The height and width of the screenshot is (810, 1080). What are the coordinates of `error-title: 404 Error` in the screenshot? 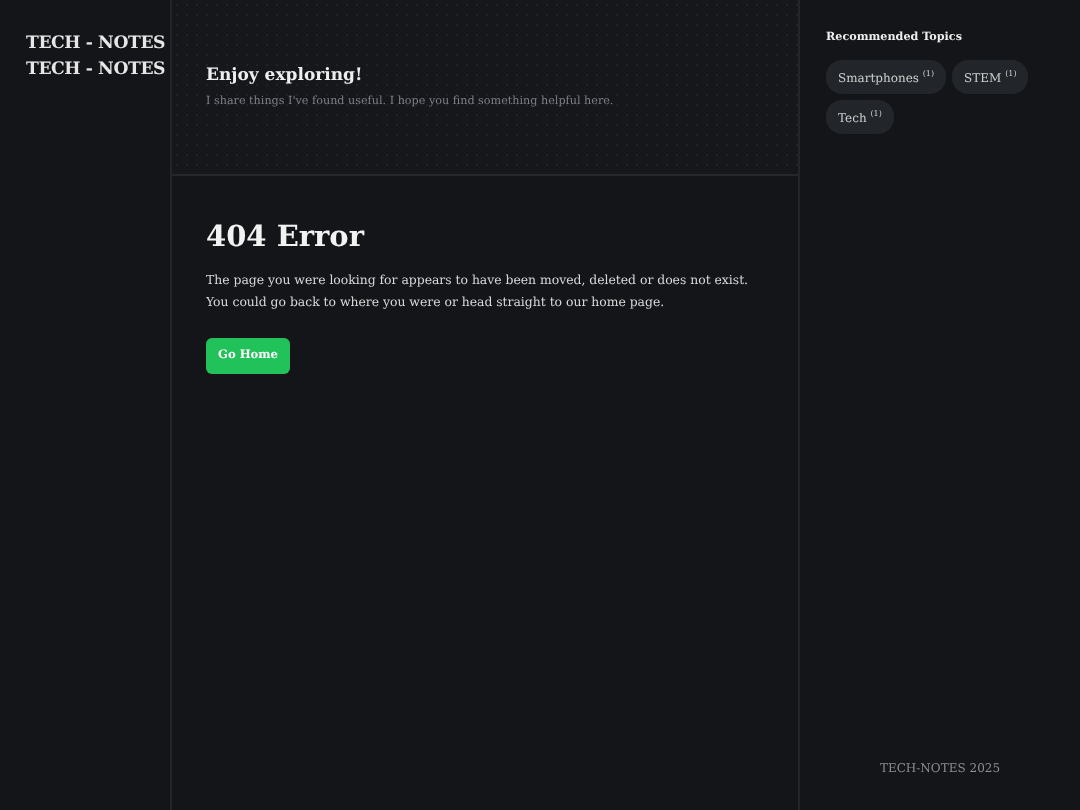 It's located at (286, 237).